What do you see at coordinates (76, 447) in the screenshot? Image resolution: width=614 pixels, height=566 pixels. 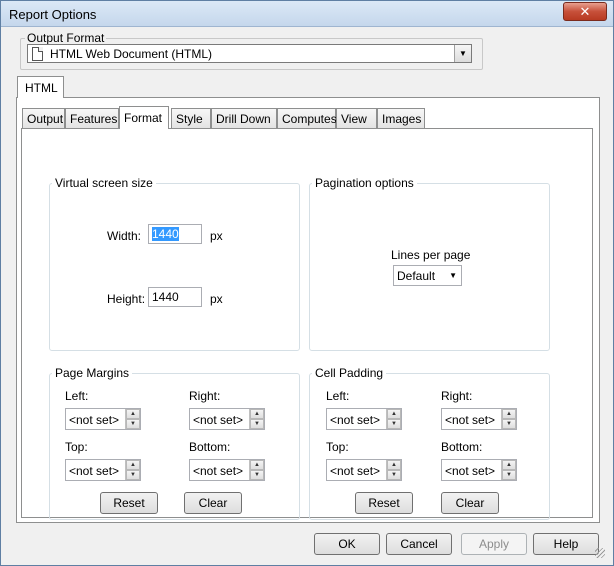 I see `margin-top-label: Top:` at bounding box center [76, 447].